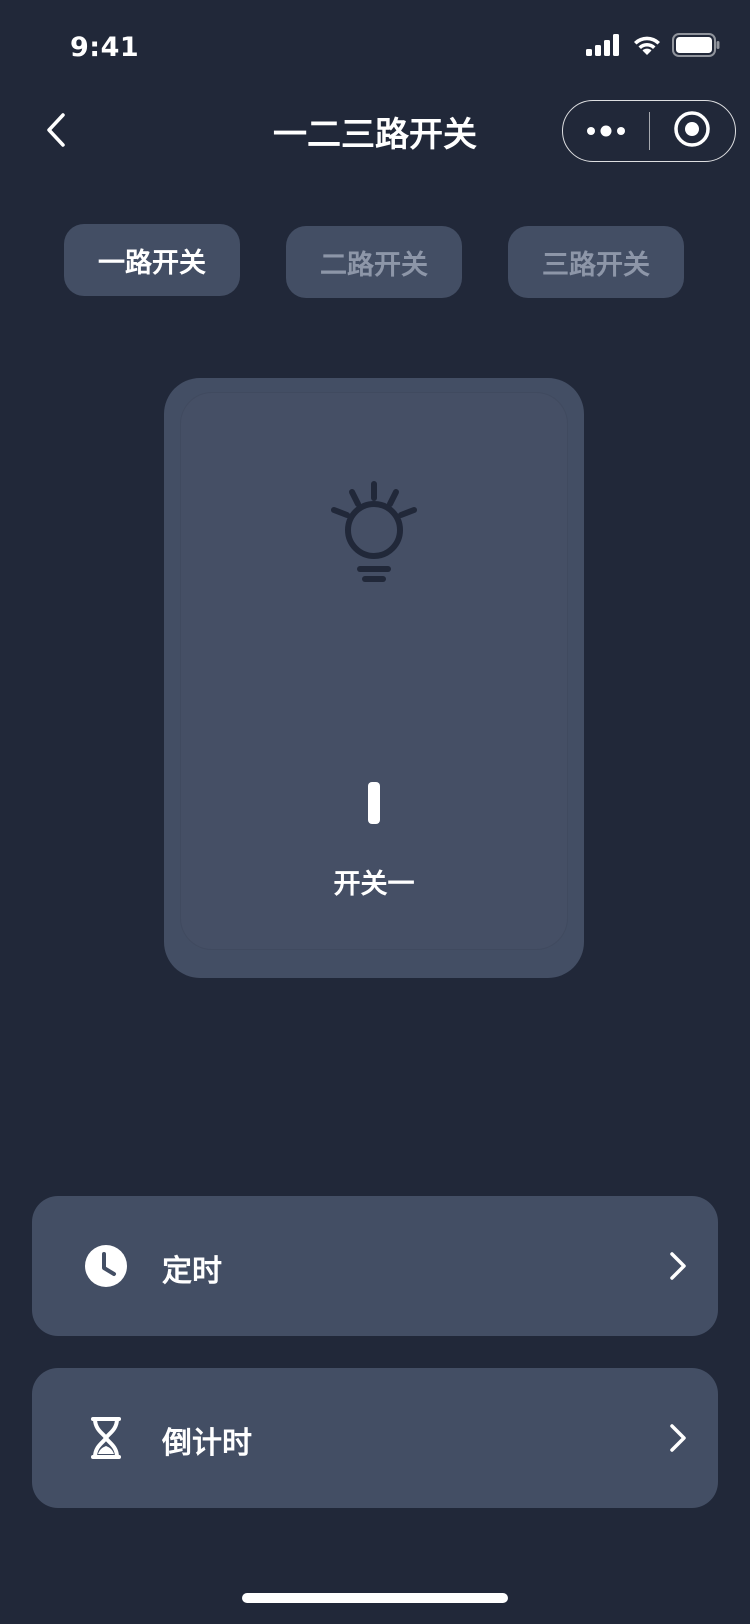 The width and height of the screenshot is (750, 1624). I want to click on wifi-icon, so click(647, 47).